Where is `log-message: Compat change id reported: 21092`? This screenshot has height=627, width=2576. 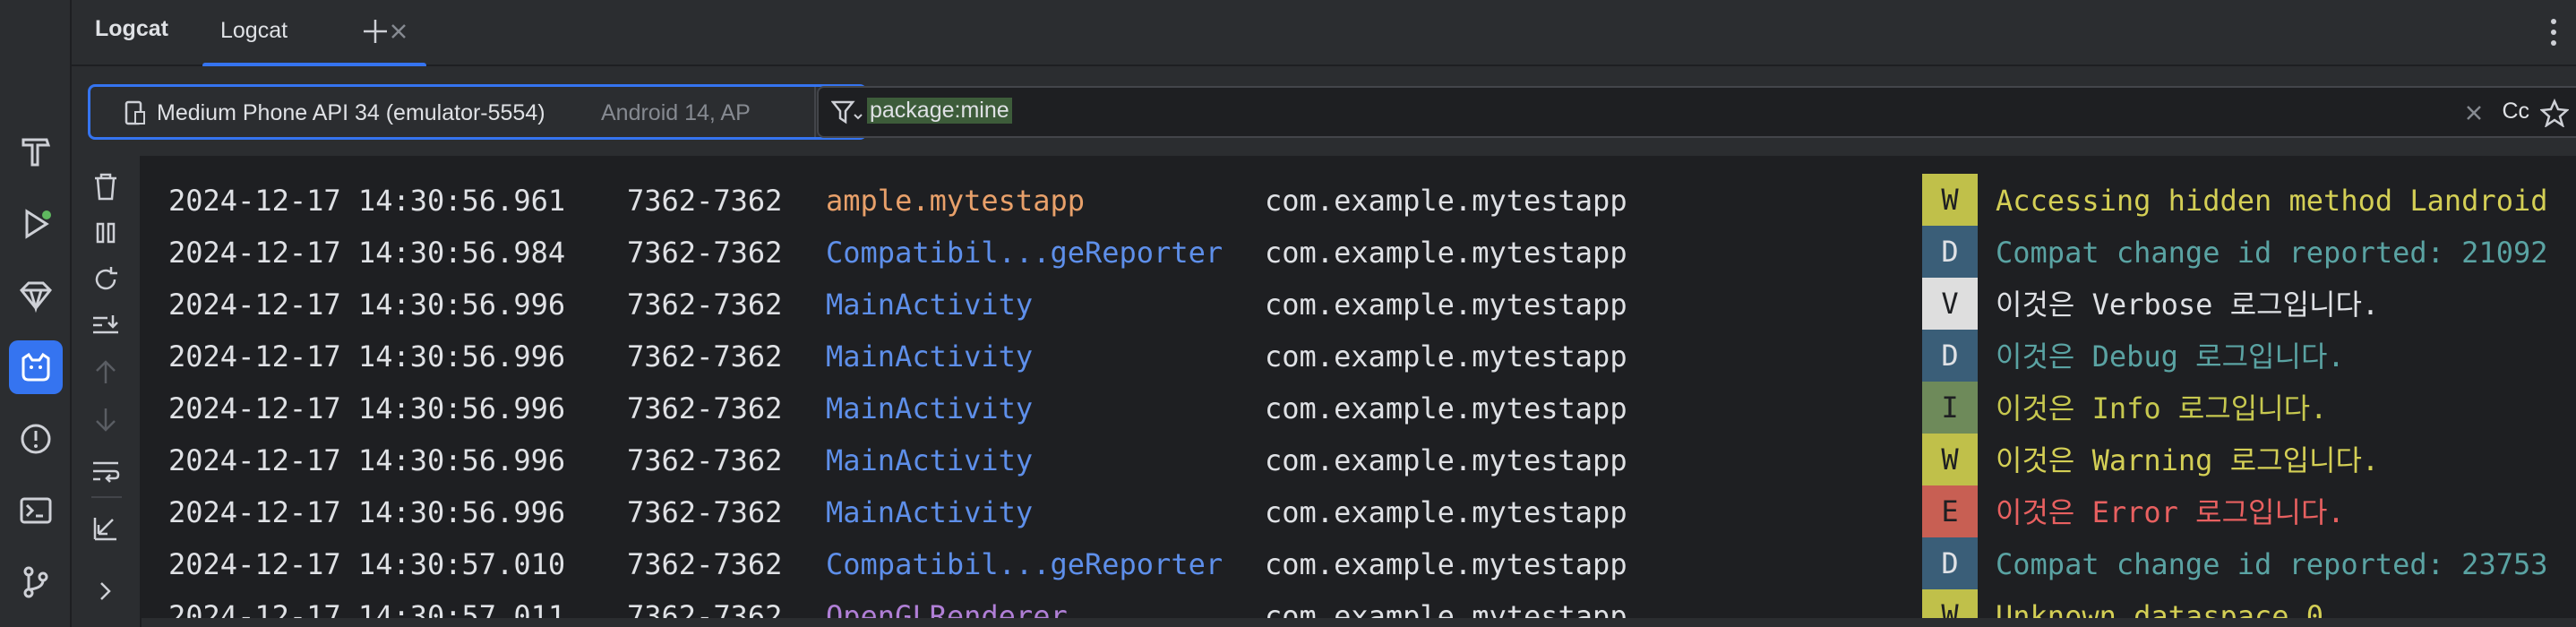
log-message: Compat change id reported: 21092 is located at coordinates (2272, 253).